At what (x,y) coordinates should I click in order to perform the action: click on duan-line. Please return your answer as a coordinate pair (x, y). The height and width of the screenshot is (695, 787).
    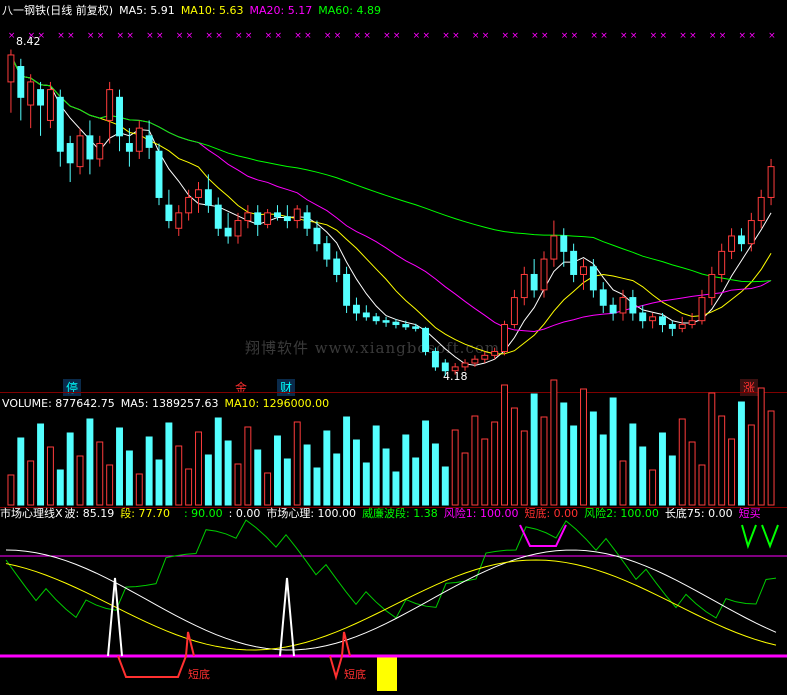
    Looking at the image, I should click on (391, 605).